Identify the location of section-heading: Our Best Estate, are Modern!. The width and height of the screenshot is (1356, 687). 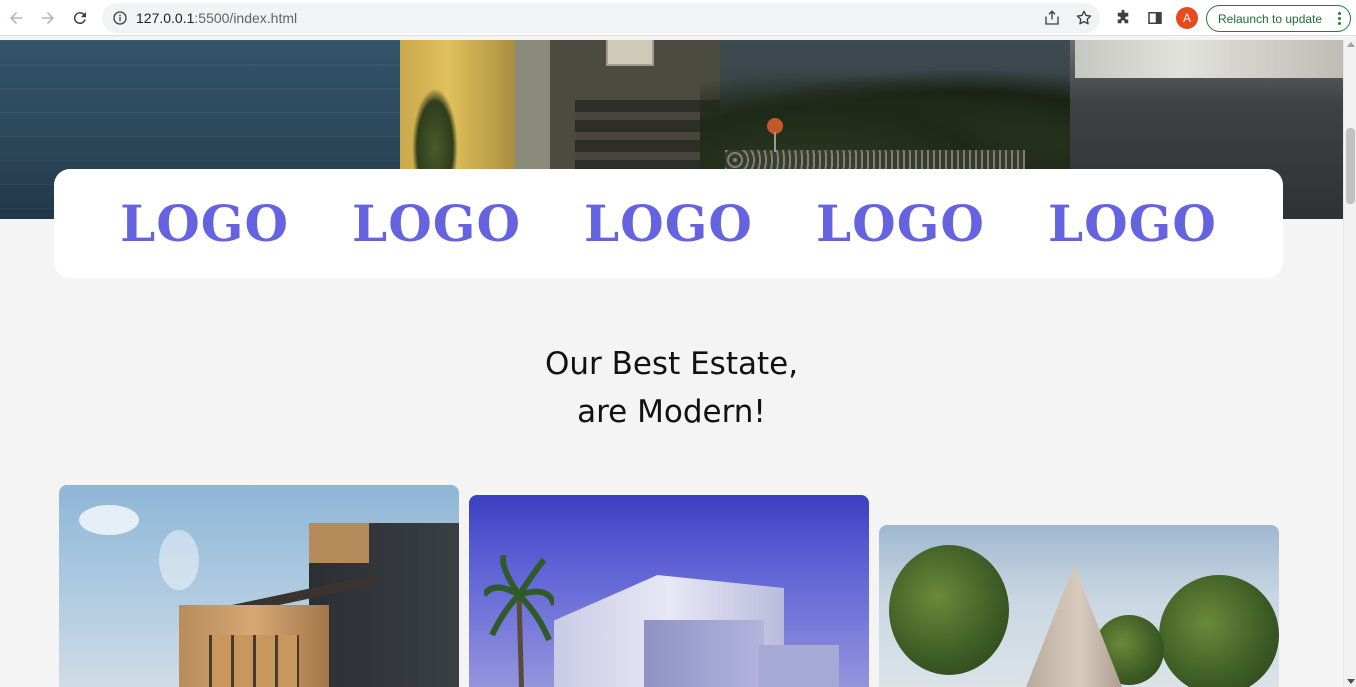
(671, 388).